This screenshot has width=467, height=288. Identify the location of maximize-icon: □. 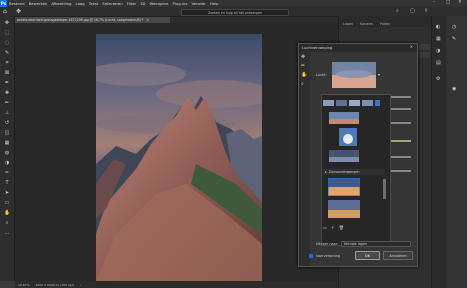
(448, 2).